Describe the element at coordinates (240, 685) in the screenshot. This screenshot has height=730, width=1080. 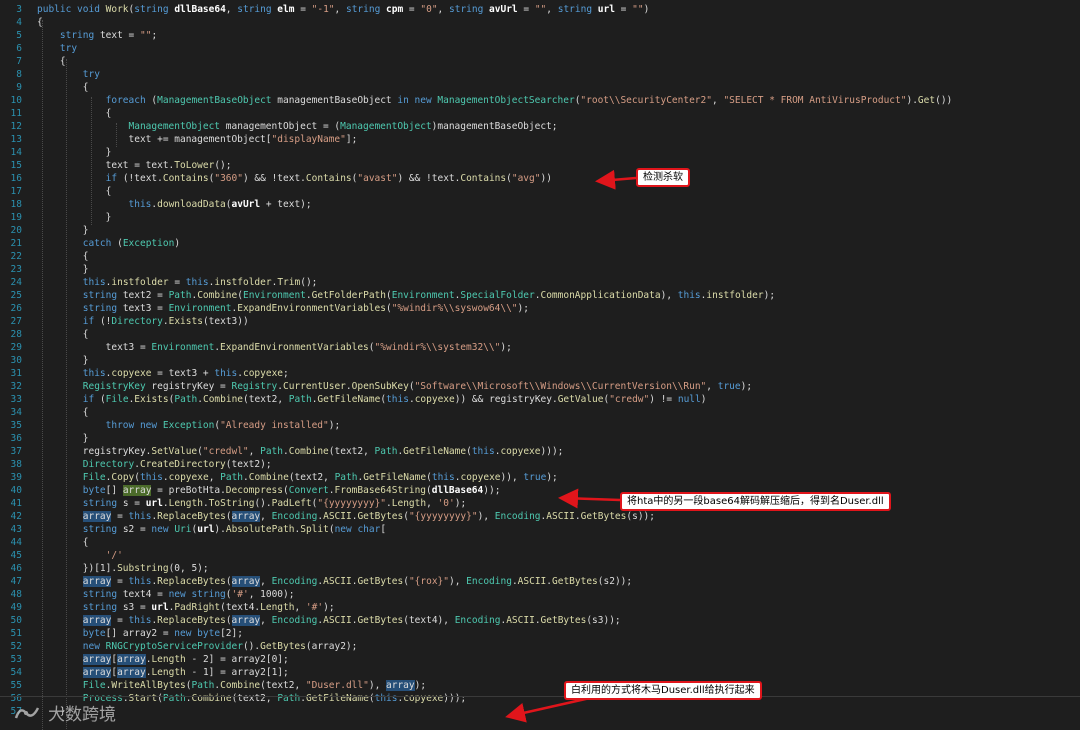
I see `code-token: Combine` at that location.